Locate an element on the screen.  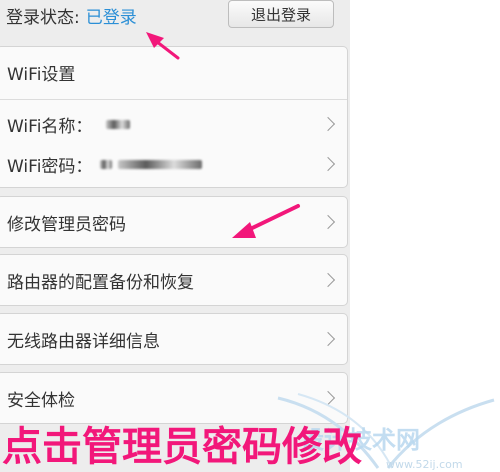
login-status-label: 登录状态: is located at coordinates (43, 17).